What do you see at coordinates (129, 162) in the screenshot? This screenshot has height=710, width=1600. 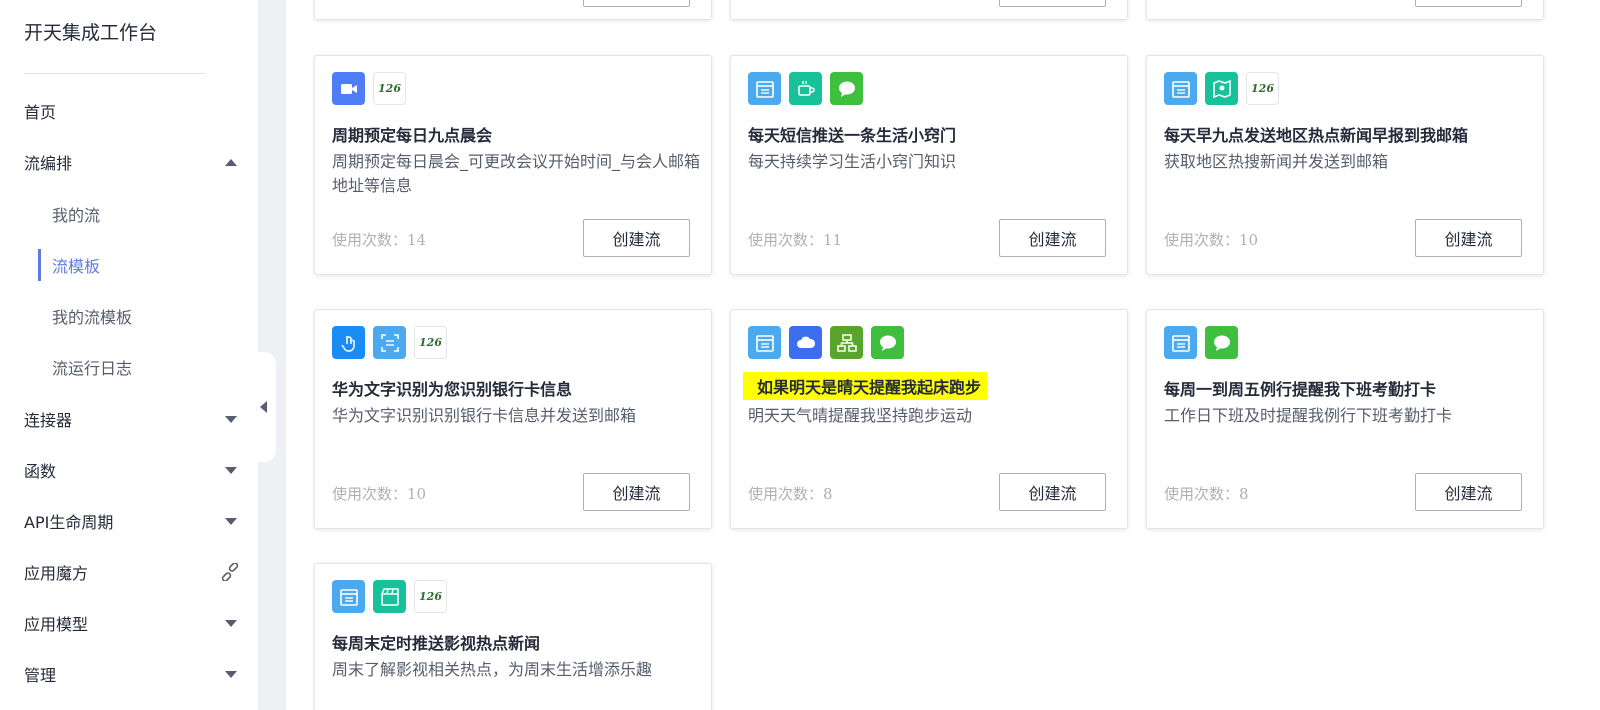 I see `nav-item-flow-orchestration: 流编排` at bounding box center [129, 162].